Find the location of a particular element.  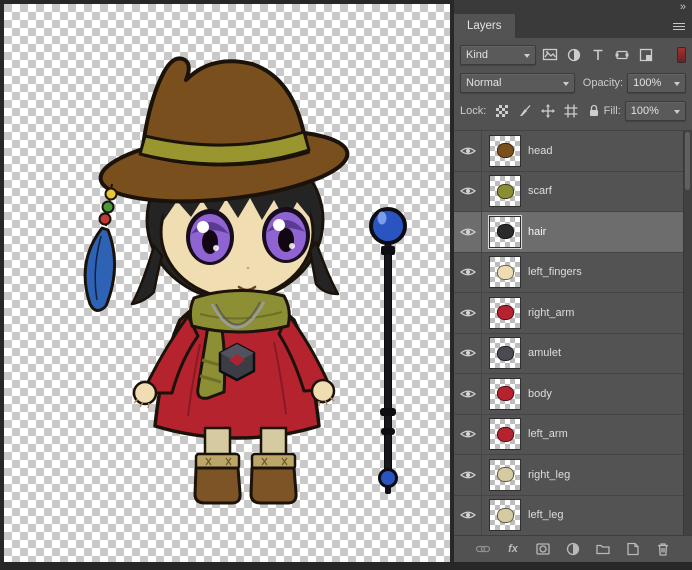

type-filter-icon is located at coordinates (597, 54).